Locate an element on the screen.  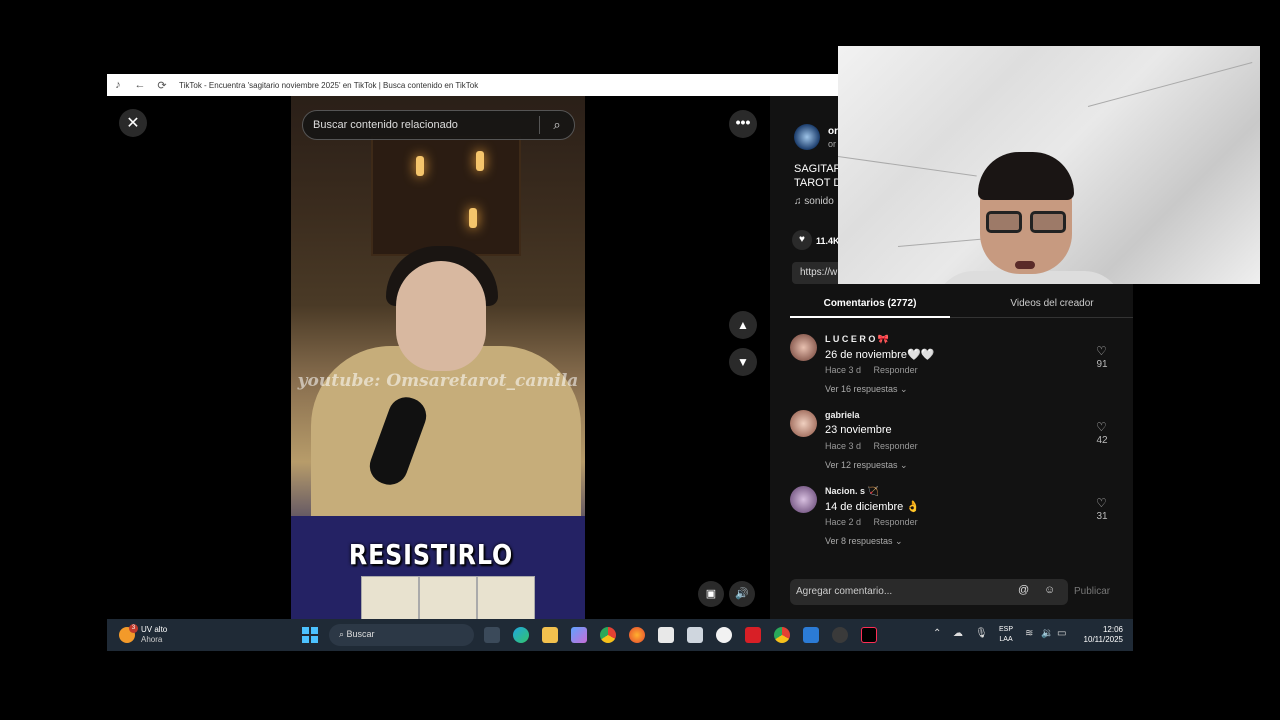
language-indicator: ESP LAA is located at coordinates (1006, 635).